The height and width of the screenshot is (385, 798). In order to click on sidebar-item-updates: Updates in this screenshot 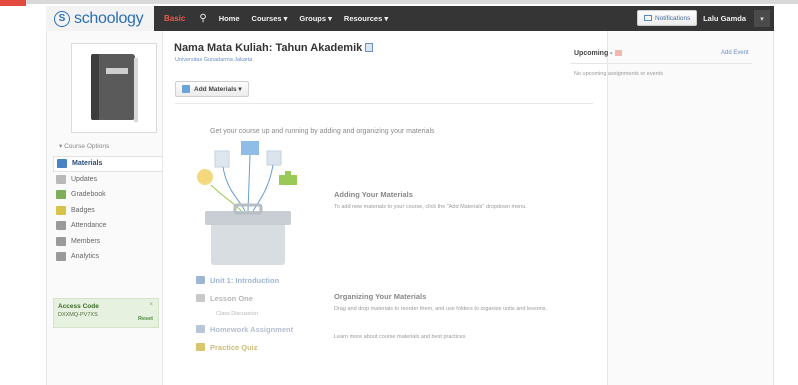, I will do `click(107, 180)`.